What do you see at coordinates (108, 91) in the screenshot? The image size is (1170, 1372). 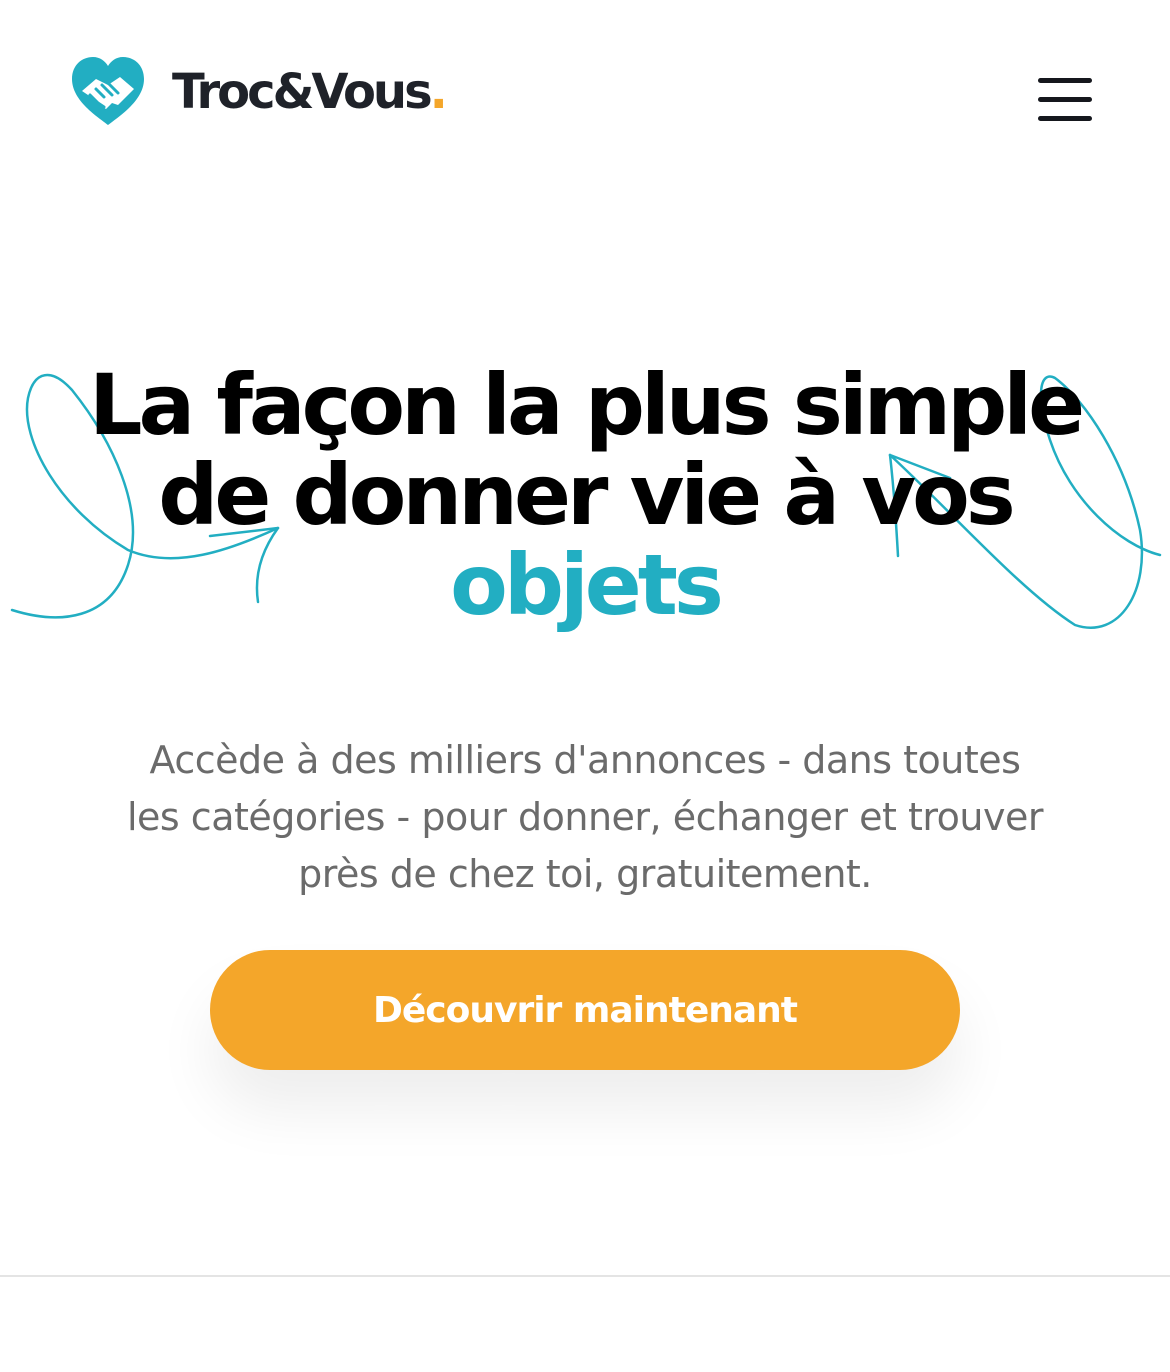 I see `heart-handshake-icon` at bounding box center [108, 91].